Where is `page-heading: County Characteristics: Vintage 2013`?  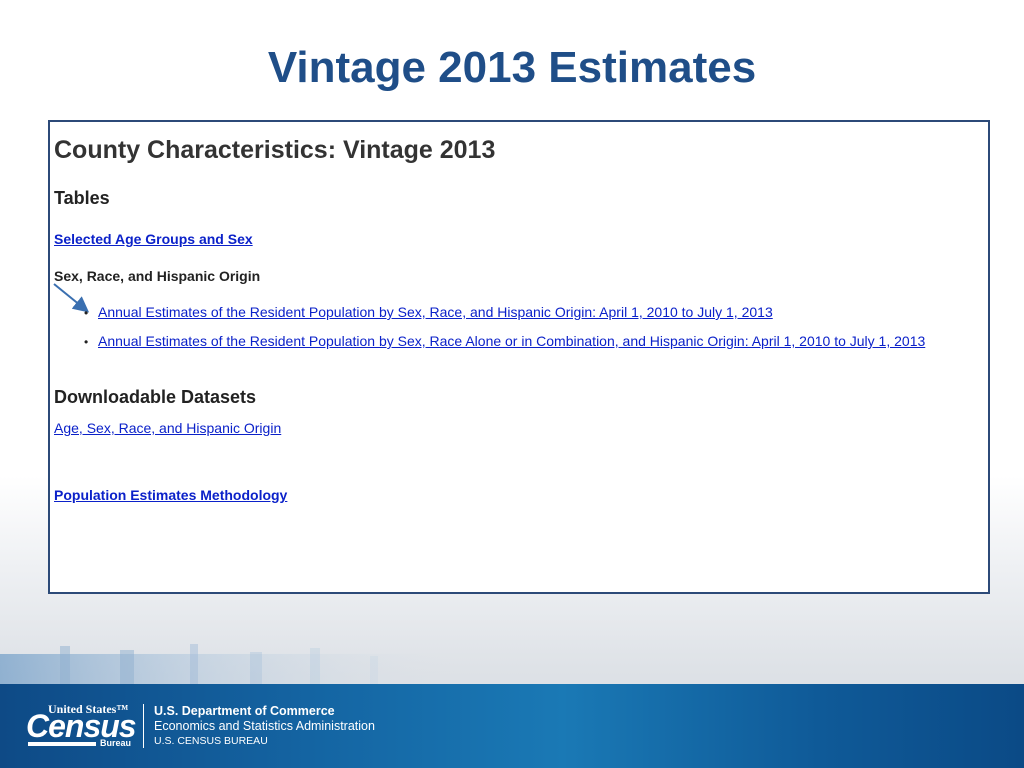
page-heading: County Characteristics: Vintage 2013 is located at coordinates (275, 150).